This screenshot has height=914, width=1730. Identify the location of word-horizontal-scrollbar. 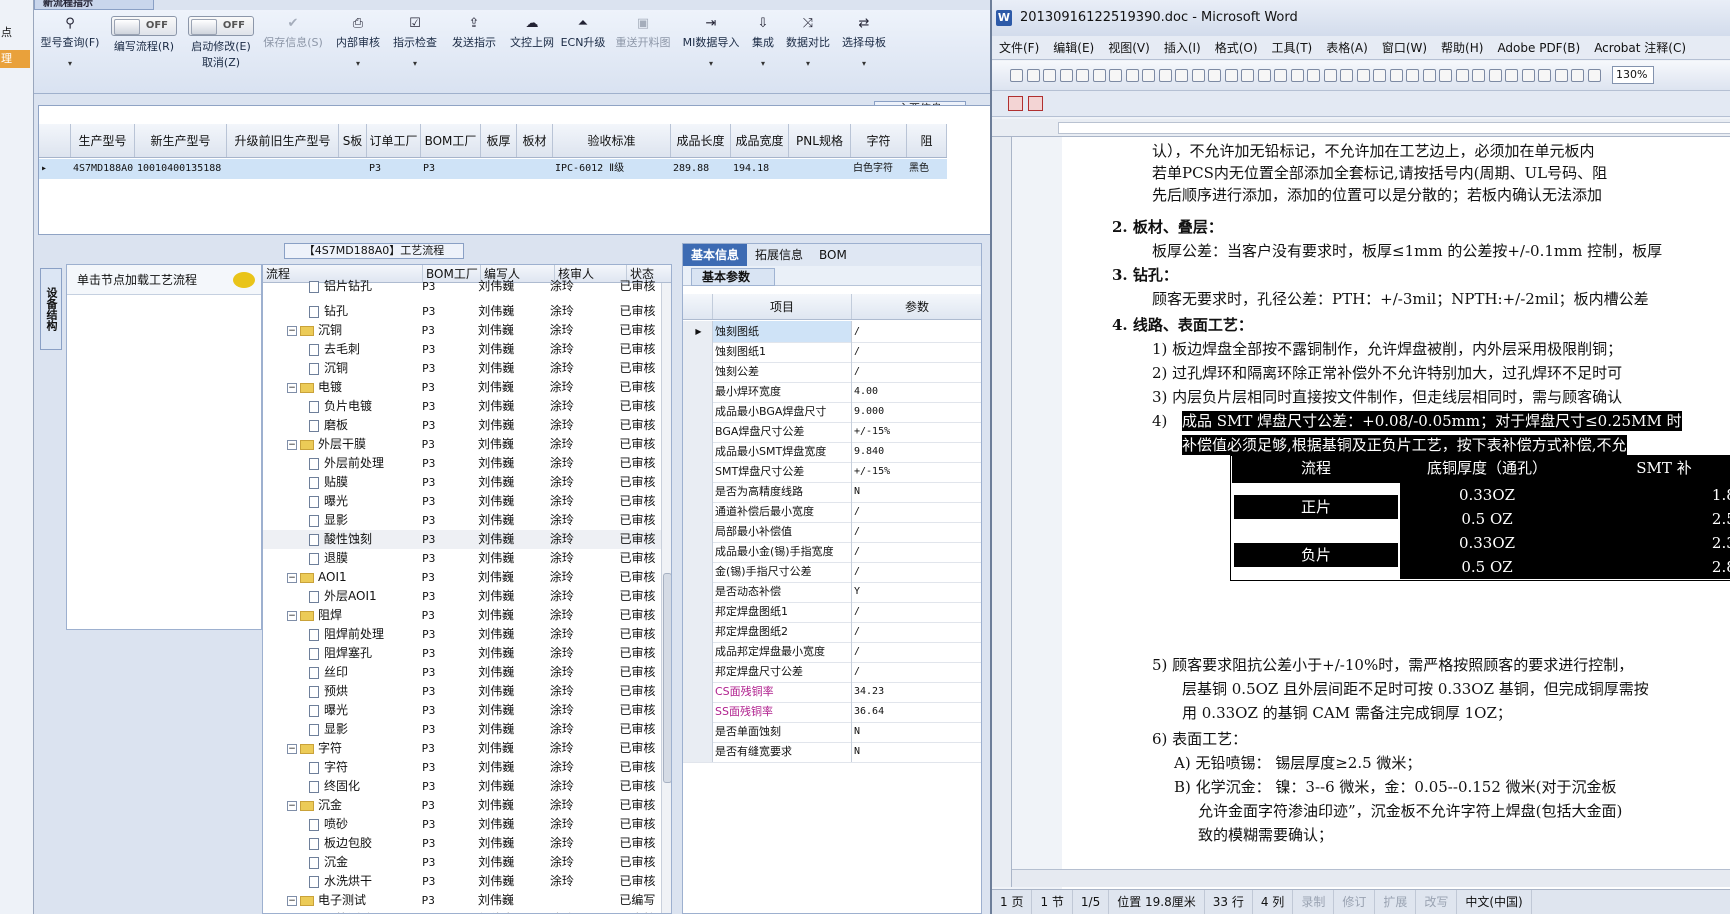
(1371, 878).